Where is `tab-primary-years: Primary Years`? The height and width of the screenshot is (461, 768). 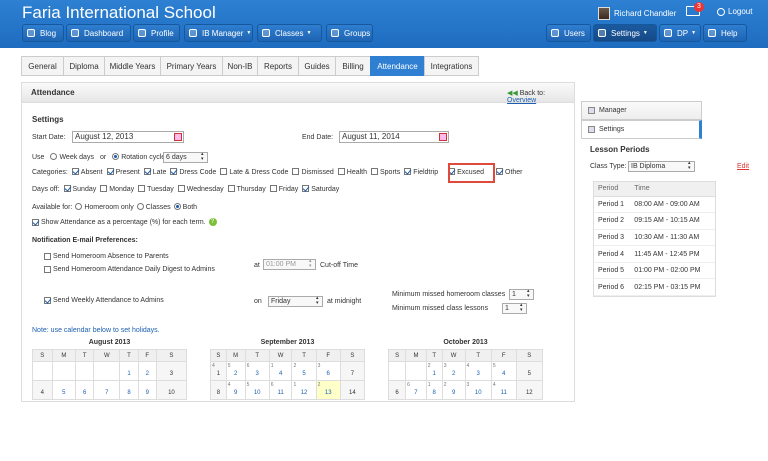 tab-primary-years: Primary Years is located at coordinates (191, 66).